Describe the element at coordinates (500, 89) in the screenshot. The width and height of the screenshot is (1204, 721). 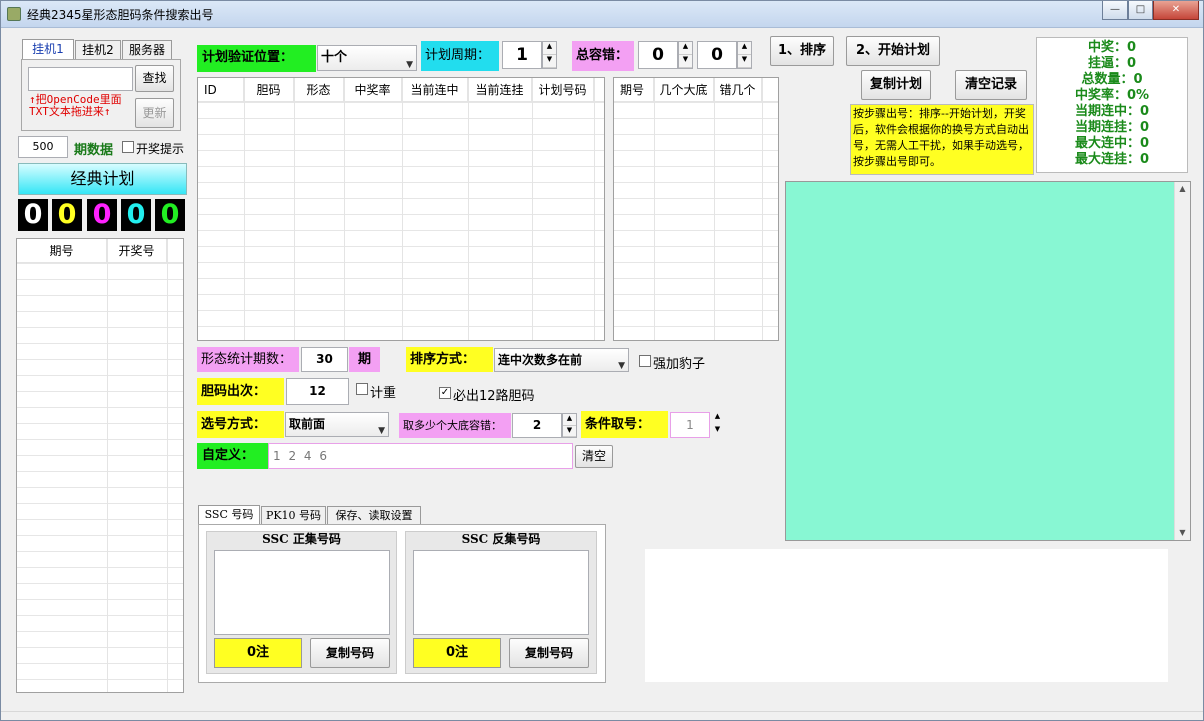
I see `col-cur-lose: 当前连挂` at that location.